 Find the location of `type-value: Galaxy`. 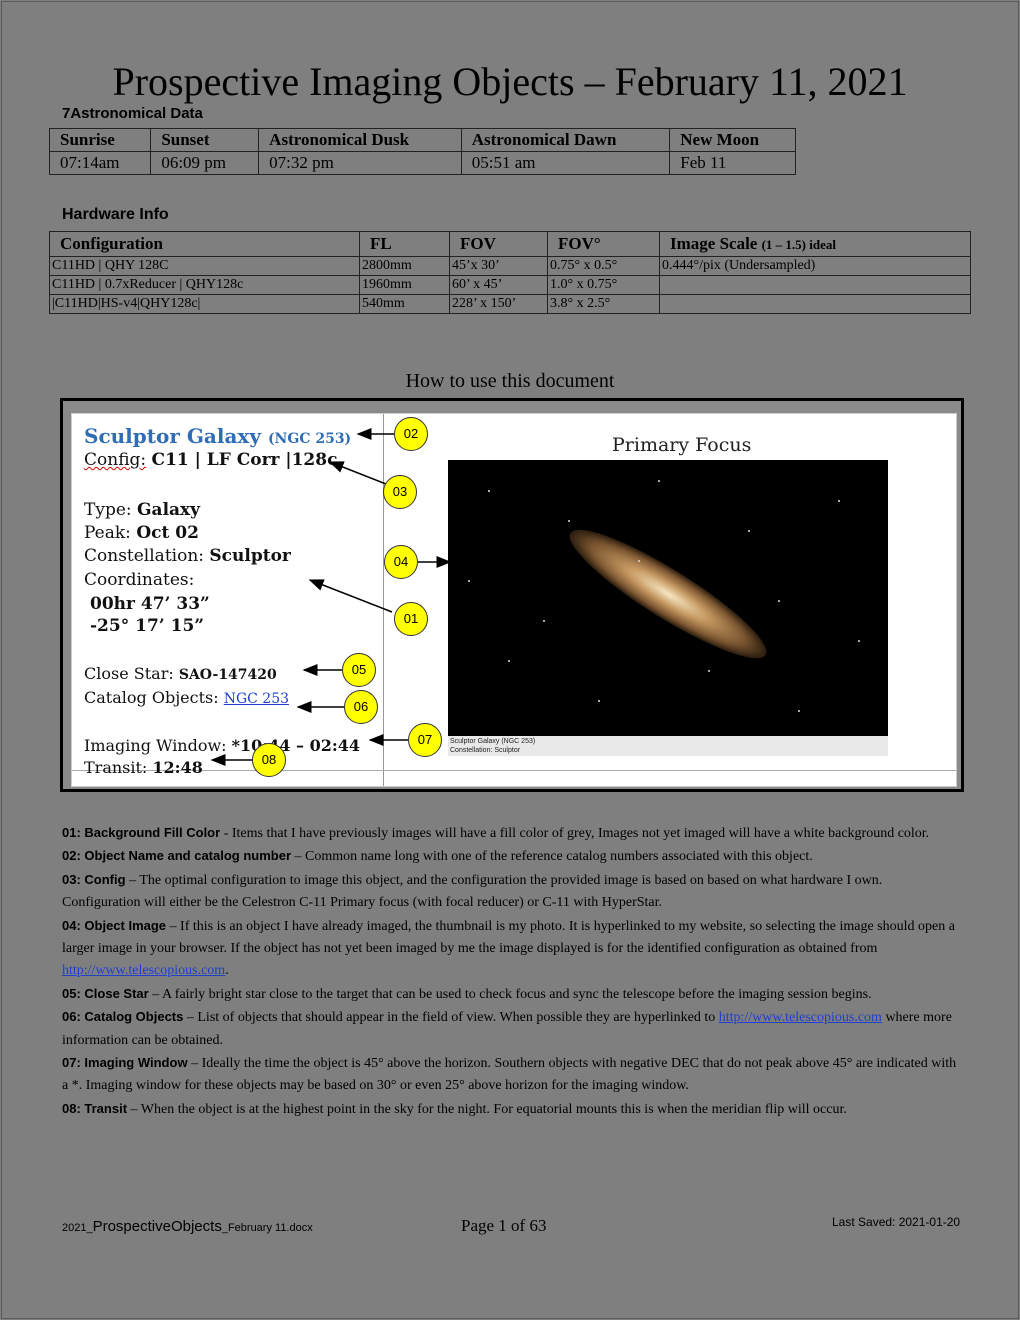

type-value: Galaxy is located at coordinates (169, 510).